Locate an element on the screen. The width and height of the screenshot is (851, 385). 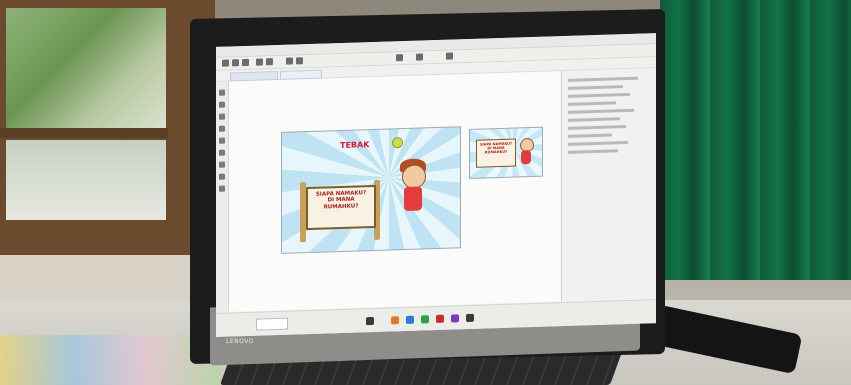
crop-tool-icon is located at coordinates (222, 116).